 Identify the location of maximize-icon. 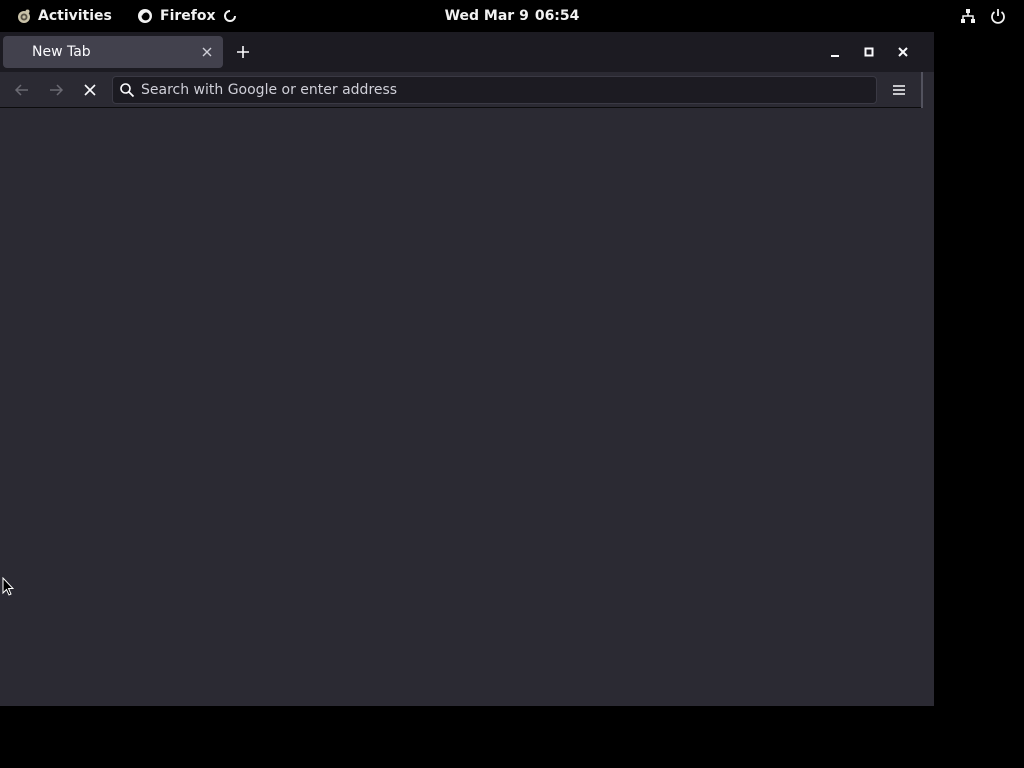
(869, 52).